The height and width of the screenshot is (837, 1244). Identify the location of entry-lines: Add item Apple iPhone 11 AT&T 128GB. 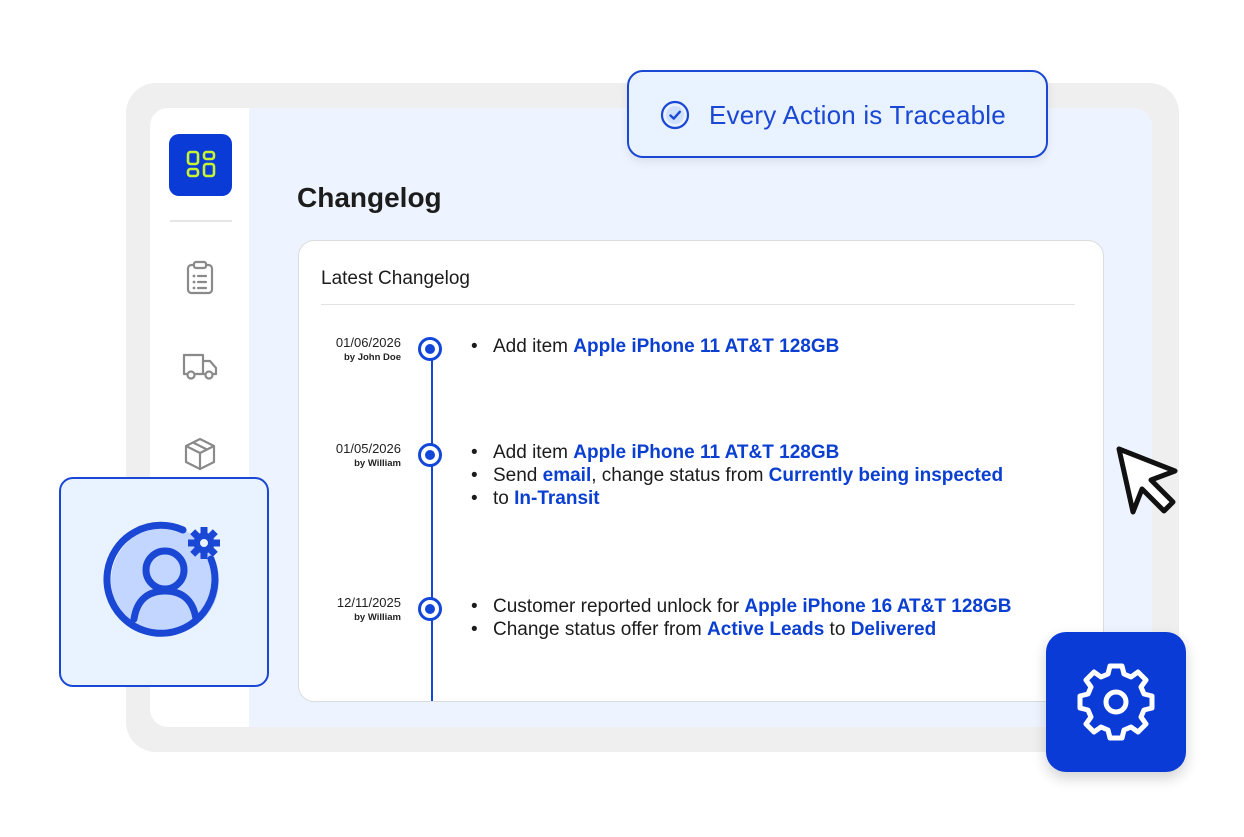
(655, 346).